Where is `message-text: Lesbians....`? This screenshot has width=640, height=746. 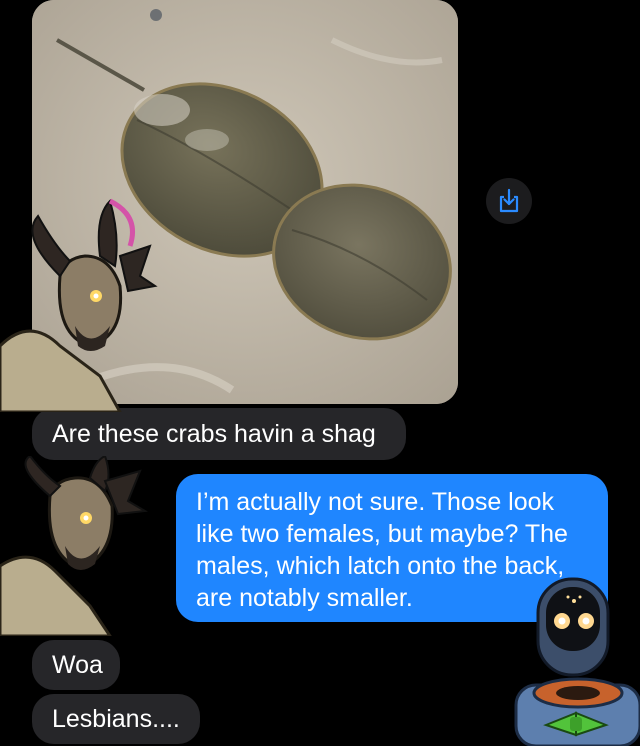
message-text: Lesbians.... is located at coordinates (116, 719).